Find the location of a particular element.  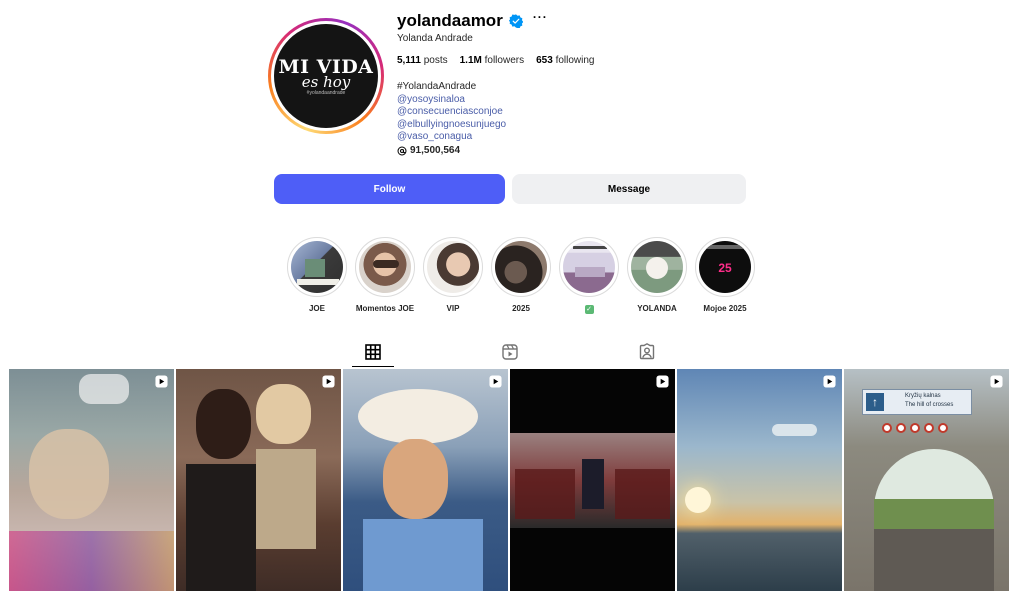

sign-text-line1: Kryžių kalnas is located at coordinates (923, 396).